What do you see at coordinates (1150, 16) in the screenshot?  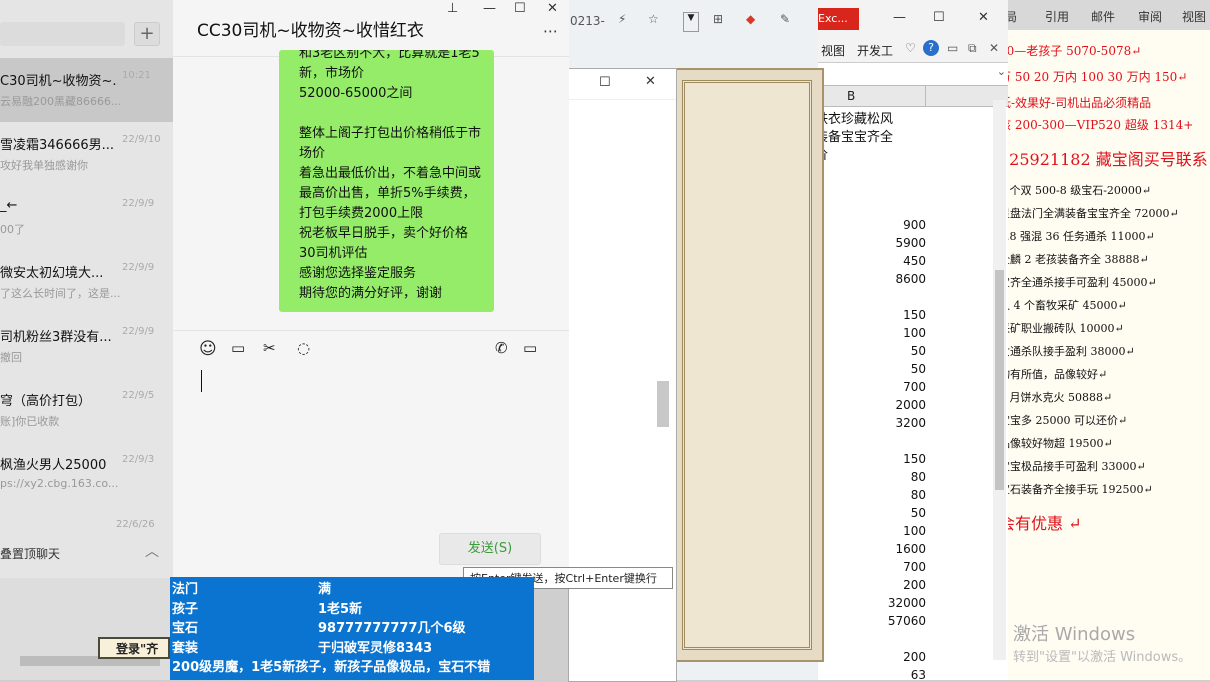 I see `ribbon-tab: 审阅` at bounding box center [1150, 16].